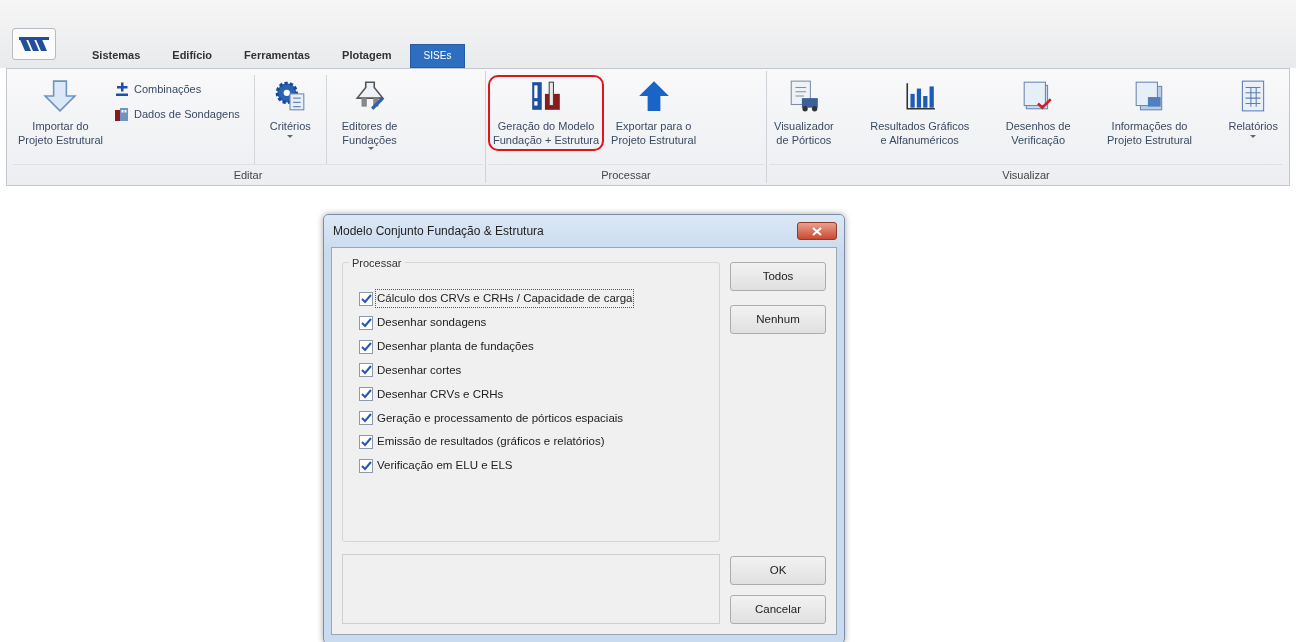 The height and width of the screenshot is (642, 1296). I want to click on checkbox-label: Desenhar cortes, so click(419, 370).